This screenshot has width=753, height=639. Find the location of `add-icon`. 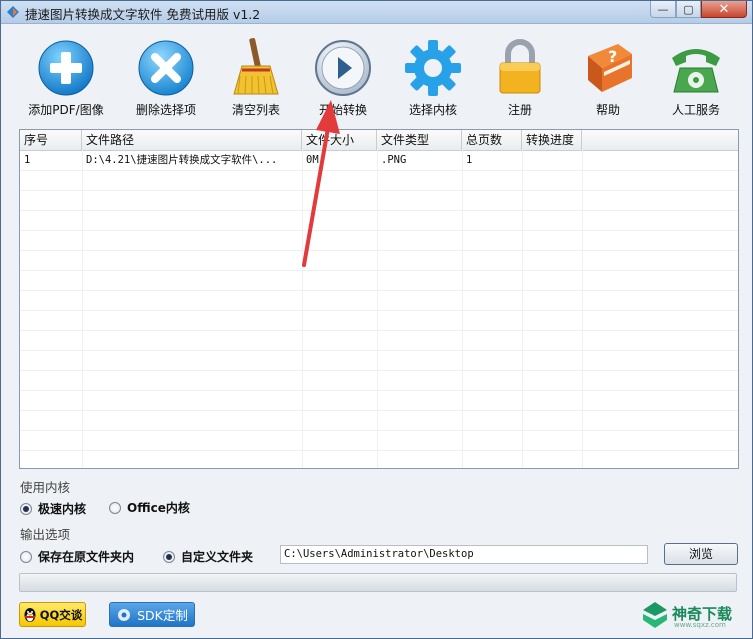

add-icon is located at coordinates (66, 68).